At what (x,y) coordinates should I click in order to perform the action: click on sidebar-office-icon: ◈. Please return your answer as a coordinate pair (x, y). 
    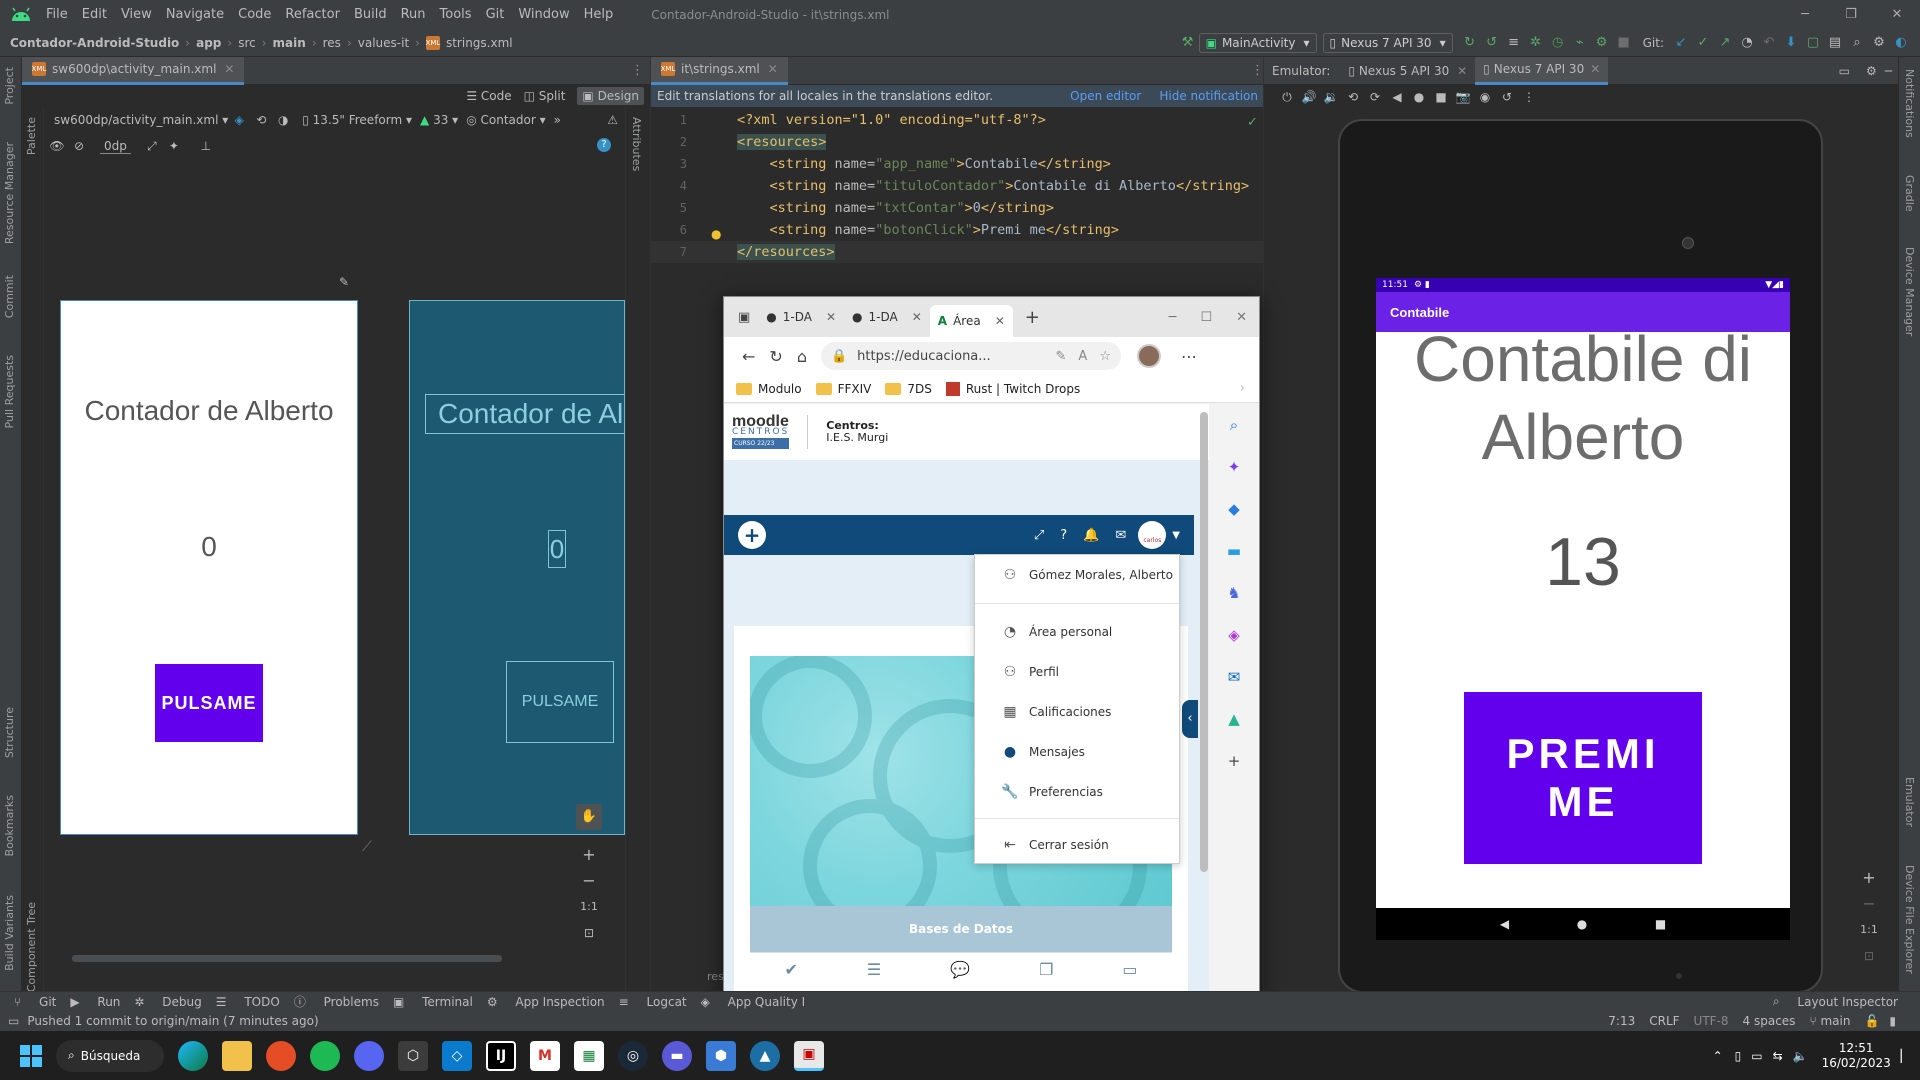
    Looking at the image, I should click on (1234, 635).